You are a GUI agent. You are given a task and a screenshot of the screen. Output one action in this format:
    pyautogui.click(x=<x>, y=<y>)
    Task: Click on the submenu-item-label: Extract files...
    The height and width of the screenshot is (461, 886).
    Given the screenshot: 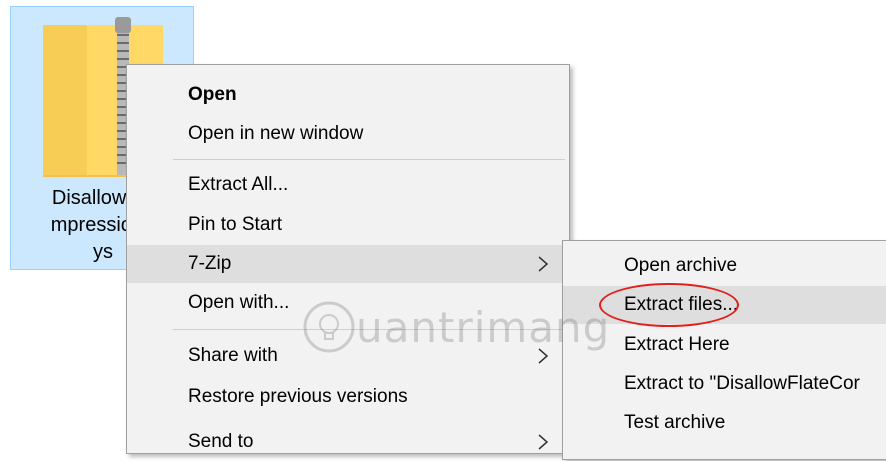 What is the action you would take?
    pyautogui.click(x=681, y=304)
    